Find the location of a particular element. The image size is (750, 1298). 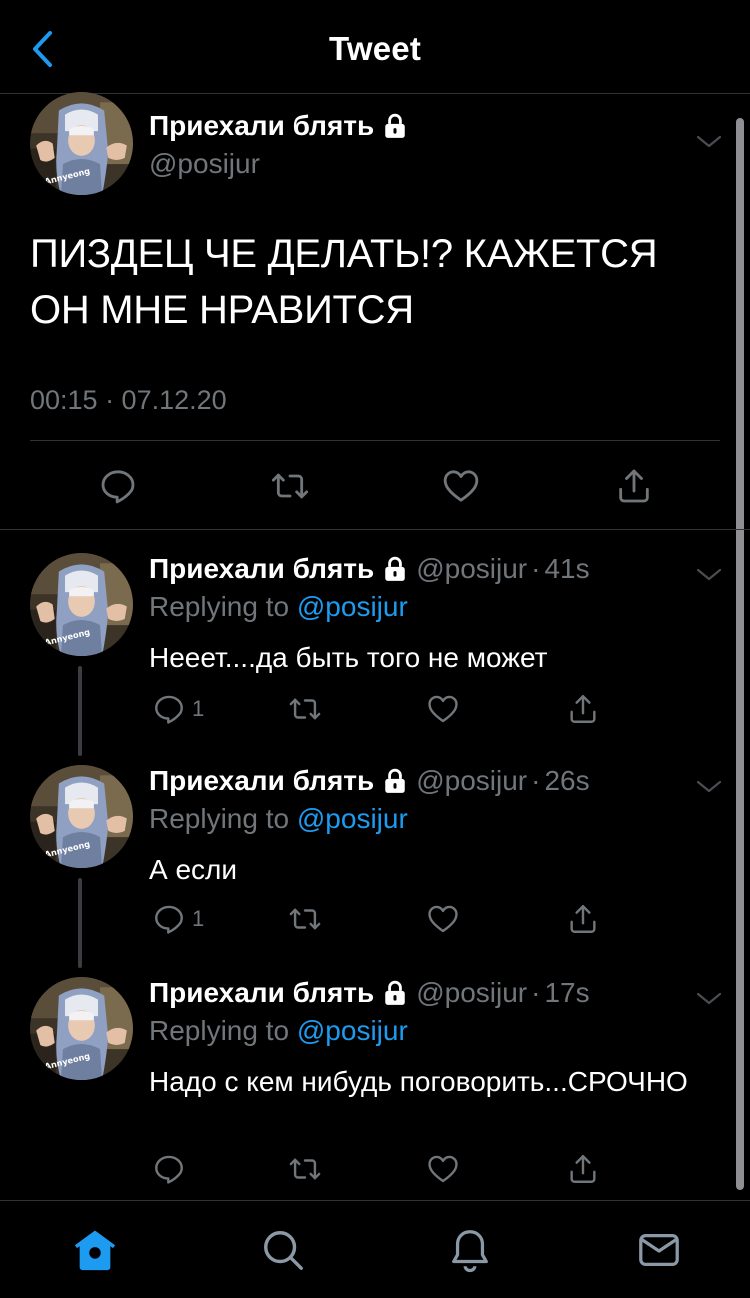

reply-actions is located at coordinates (375, 1169).